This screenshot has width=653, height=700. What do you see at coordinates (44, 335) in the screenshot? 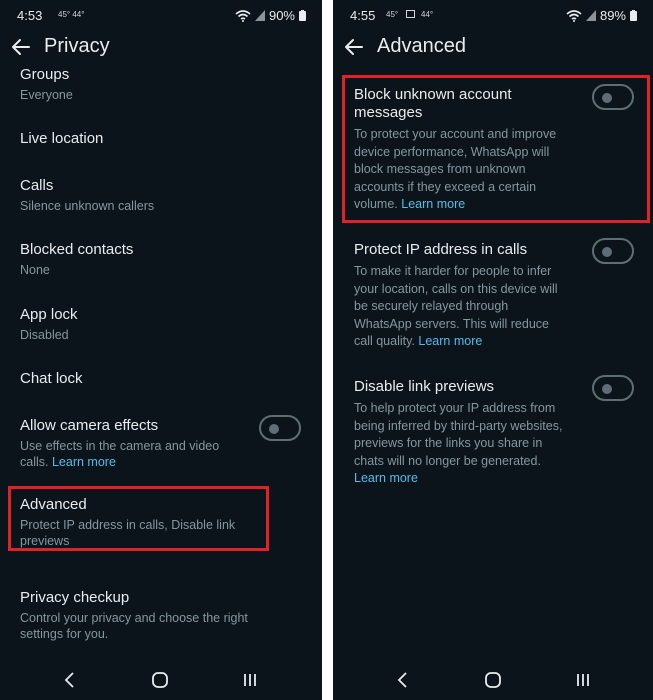
I see `item-subtitle: Disabled` at bounding box center [44, 335].